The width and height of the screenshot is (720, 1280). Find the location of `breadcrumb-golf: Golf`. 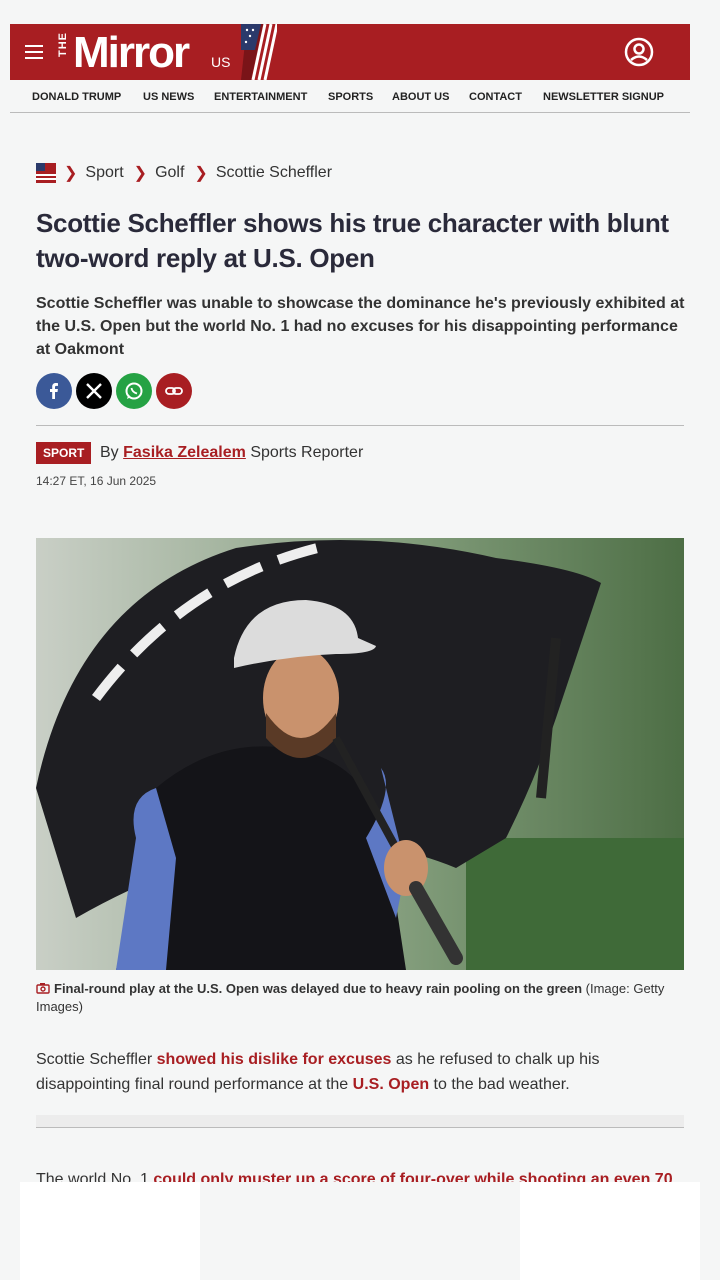

breadcrumb-golf: Golf is located at coordinates (169, 173).